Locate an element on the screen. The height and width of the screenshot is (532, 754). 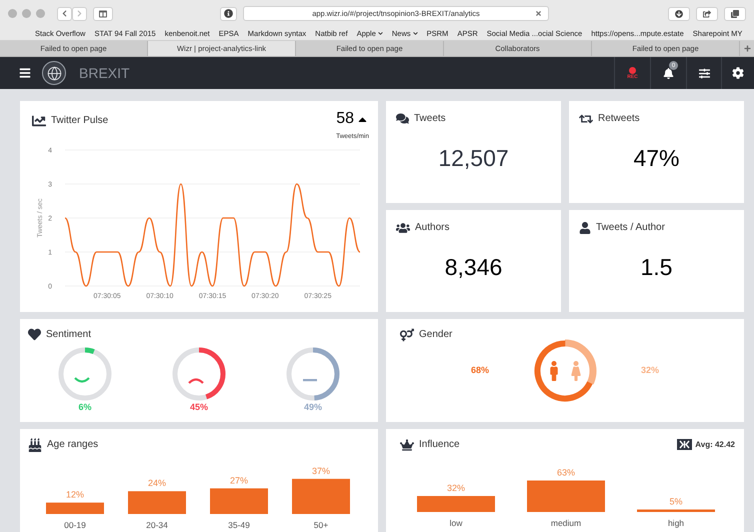
sidebar-button is located at coordinates (103, 13).